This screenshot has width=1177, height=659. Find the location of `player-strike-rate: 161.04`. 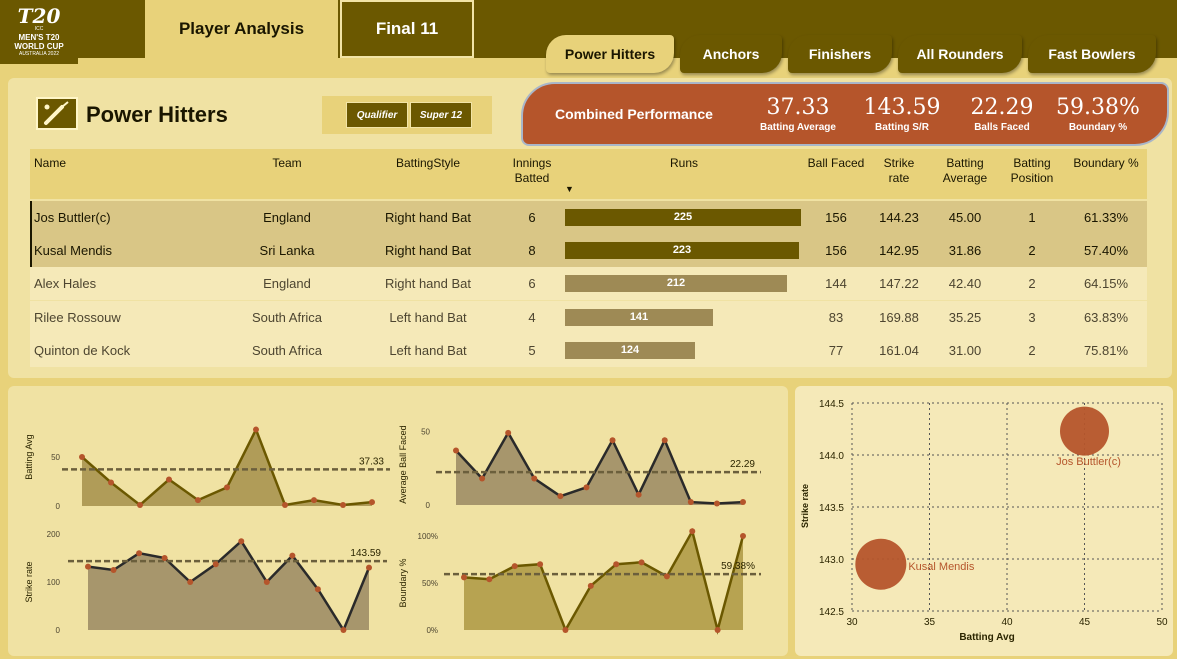

player-strike-rate: 161.04 is located at coordinates (899, 350).